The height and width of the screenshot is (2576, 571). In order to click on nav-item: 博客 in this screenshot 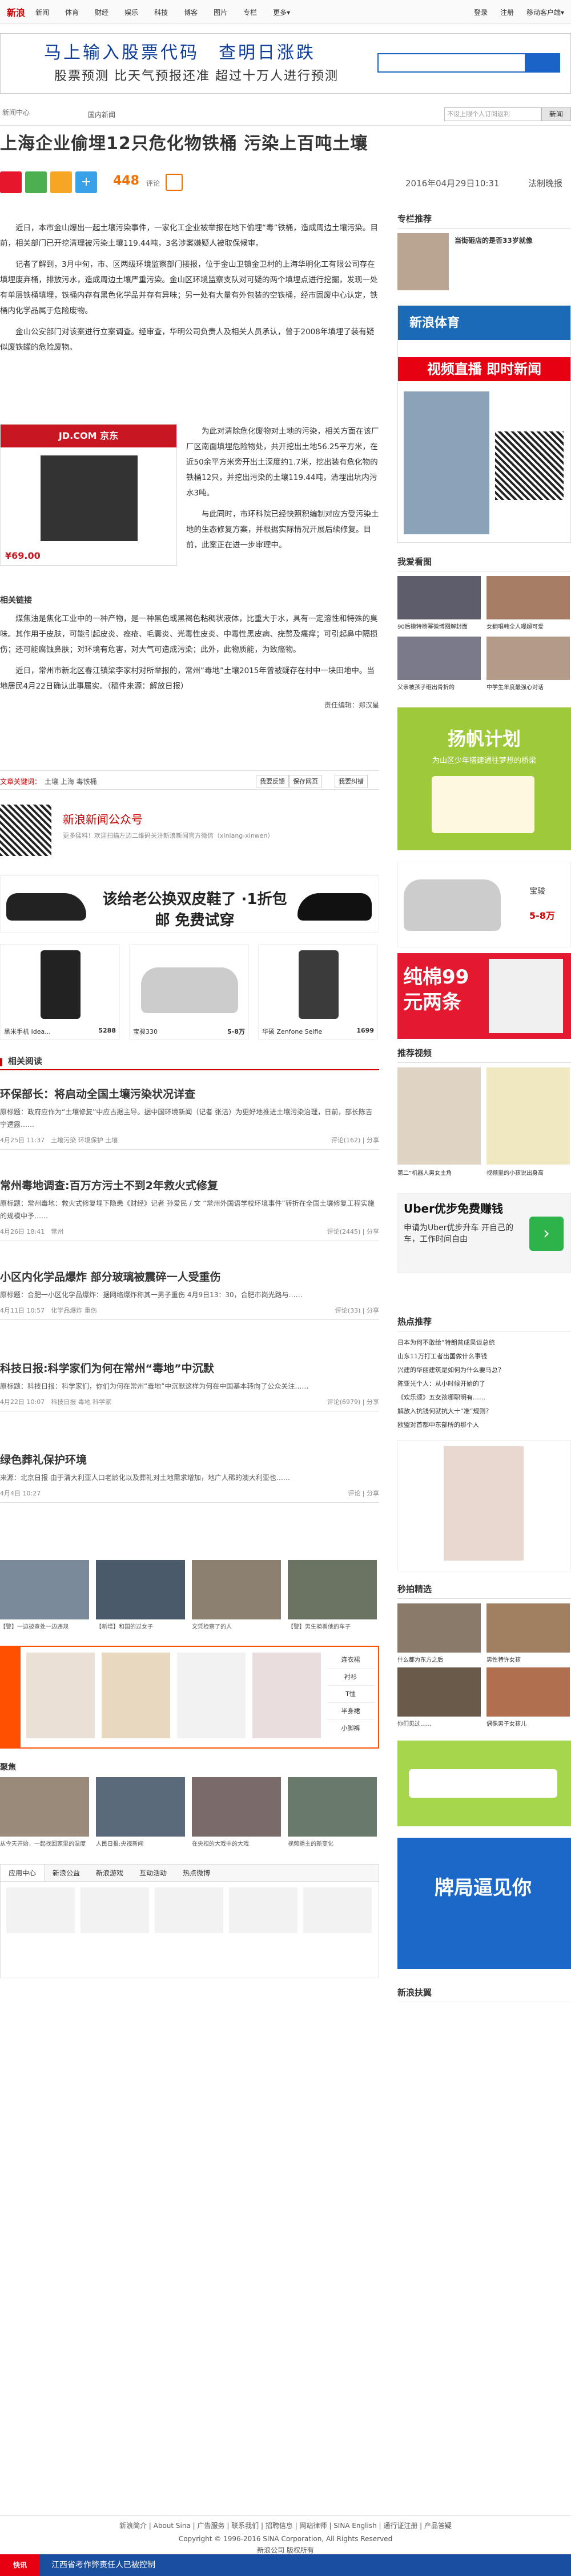, I will do `click(191, 12)`.